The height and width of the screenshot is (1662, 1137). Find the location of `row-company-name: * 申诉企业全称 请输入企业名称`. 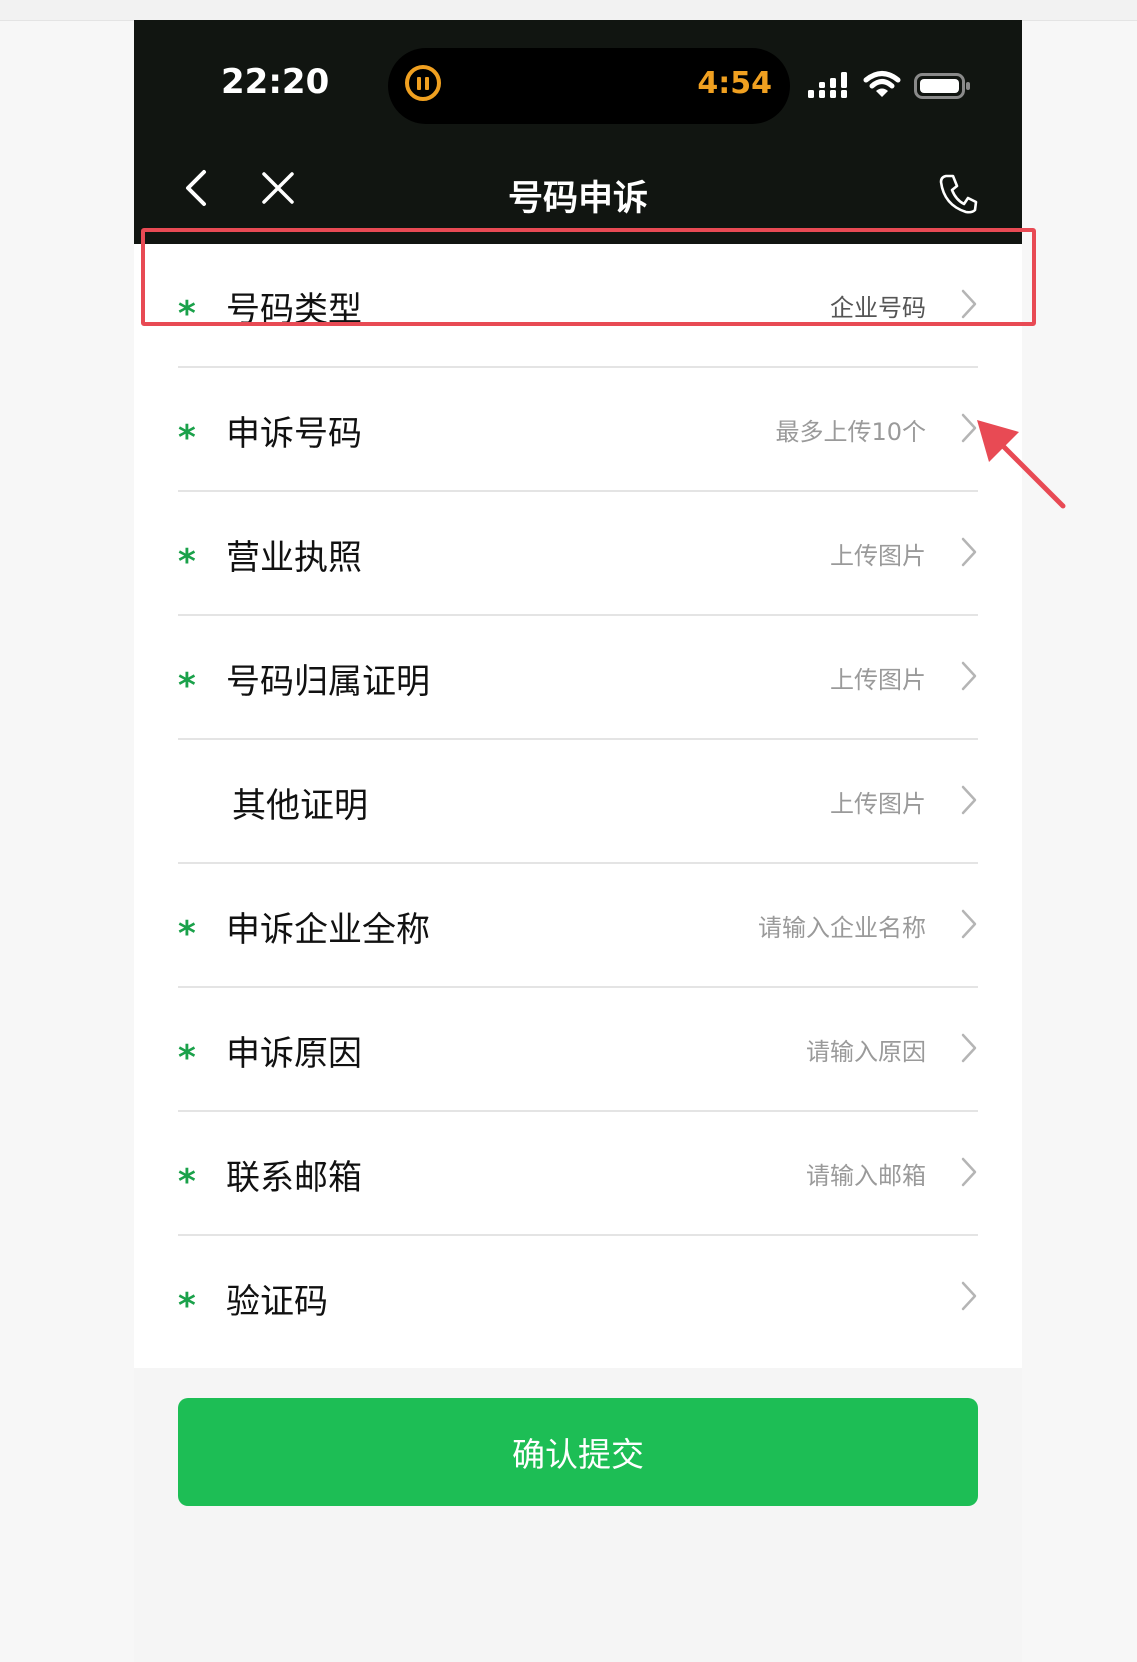

row-company-name: * 申诉企业全称 请输入企业名称 is located at coordinates (578, 926).